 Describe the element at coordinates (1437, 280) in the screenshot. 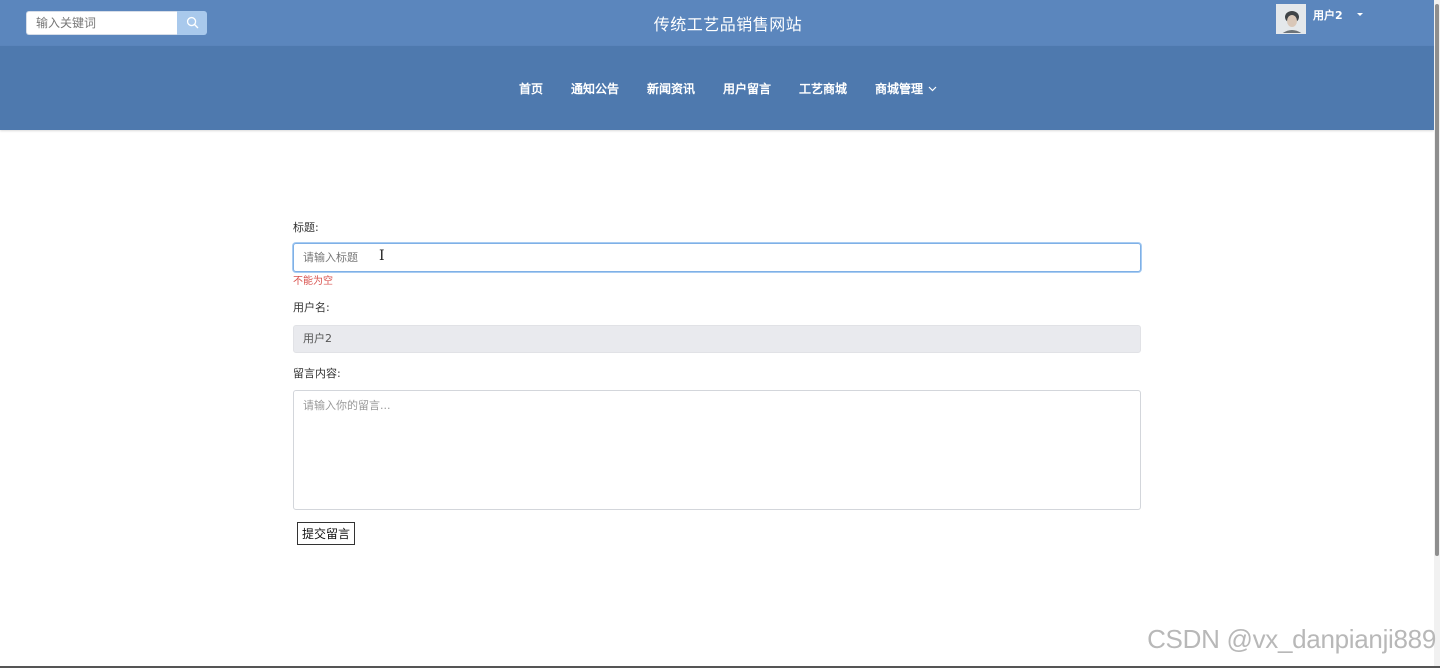

I see `scrollbar-thumb` at that location.